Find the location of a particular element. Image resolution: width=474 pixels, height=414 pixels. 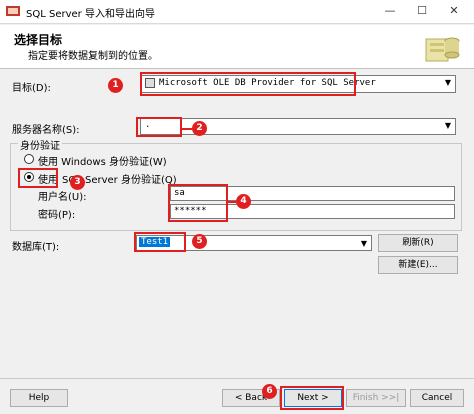

password-label: 密码(P): is located at coordinates (57, 215).